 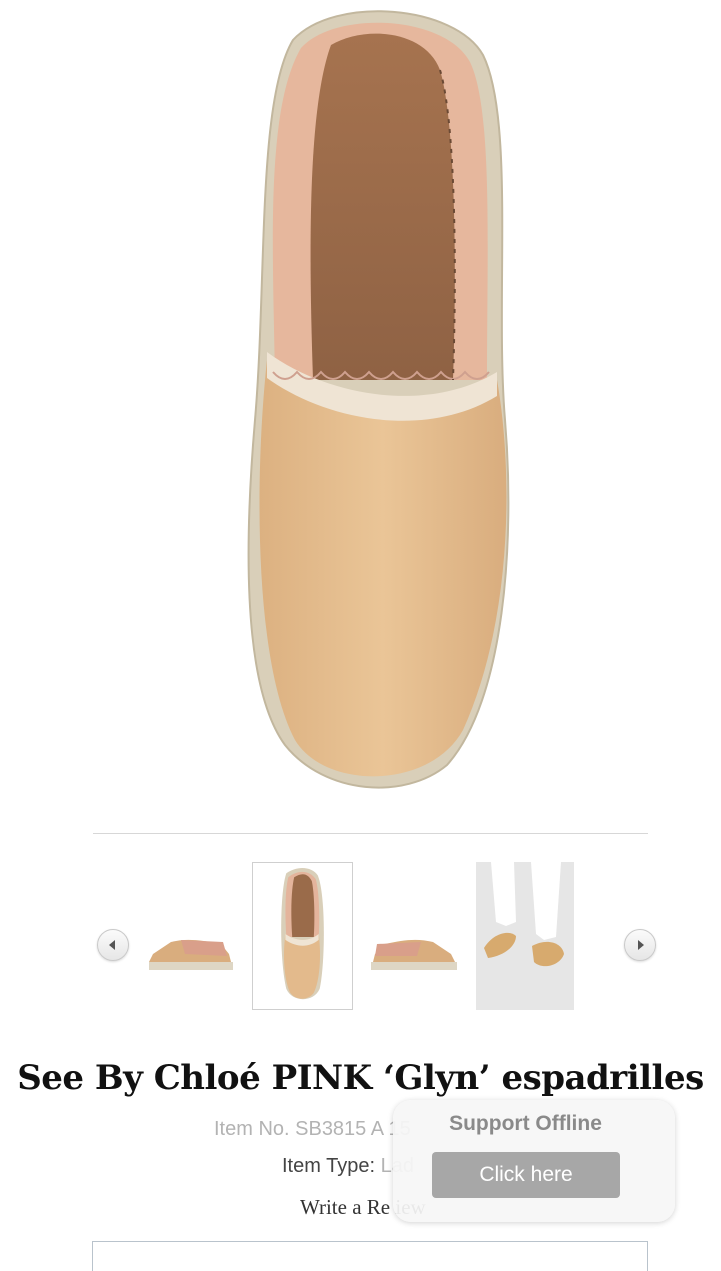 What do you see at coordinates (190, 936) in the screenshot?
I see `thumbnail-side-left` at bounding box center [190, 936].